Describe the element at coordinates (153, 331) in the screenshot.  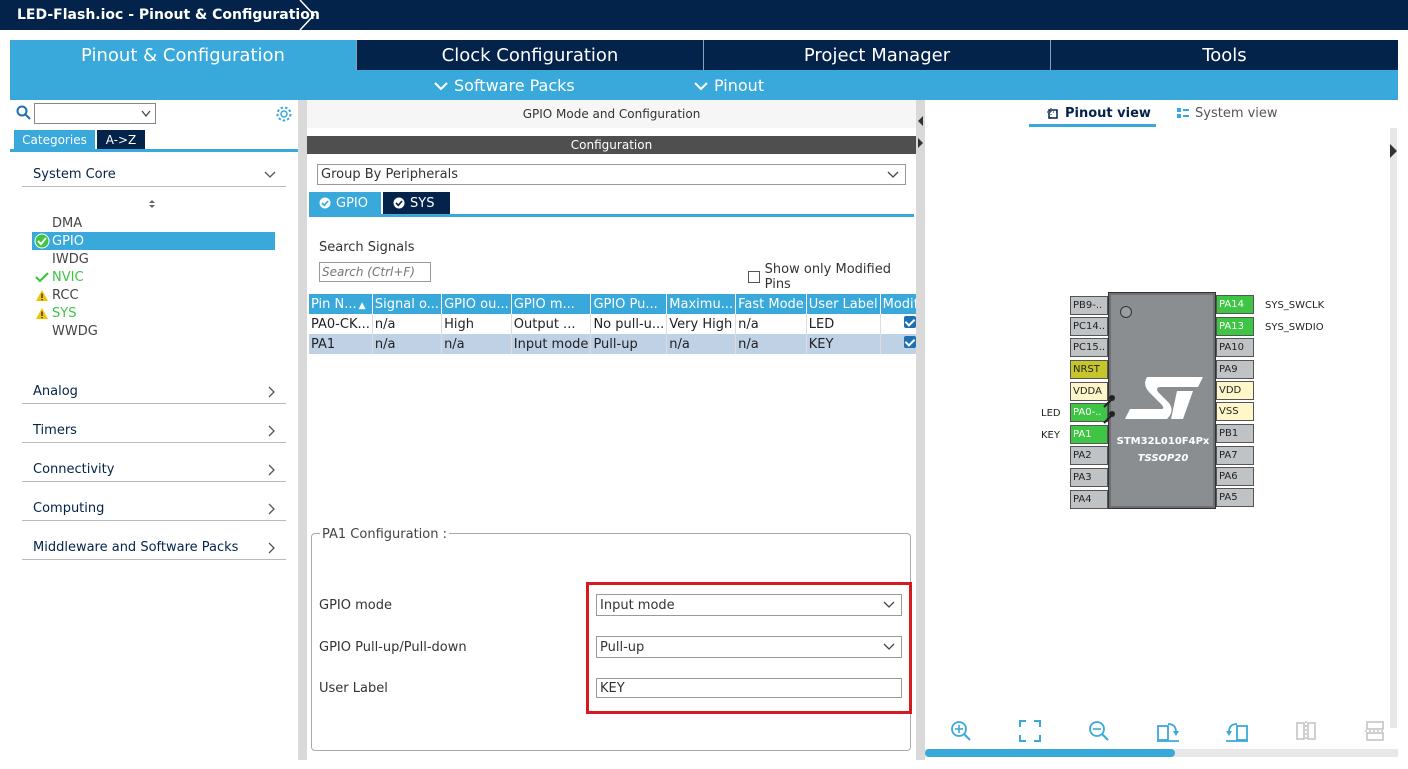
I see `list-item-wwdg: WWDG` at that location.